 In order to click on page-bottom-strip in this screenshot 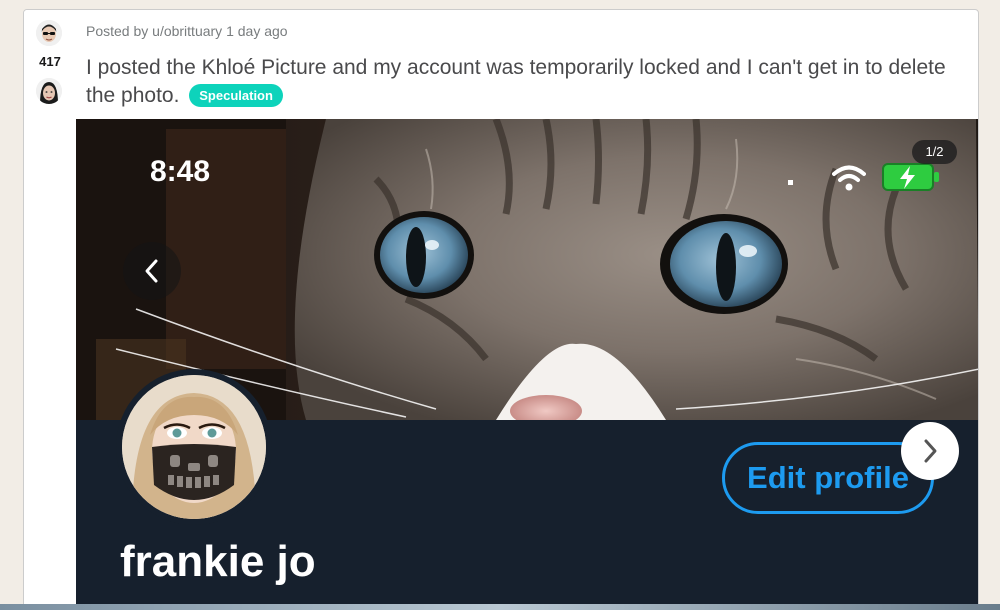, I will do `click(500, 607)`.